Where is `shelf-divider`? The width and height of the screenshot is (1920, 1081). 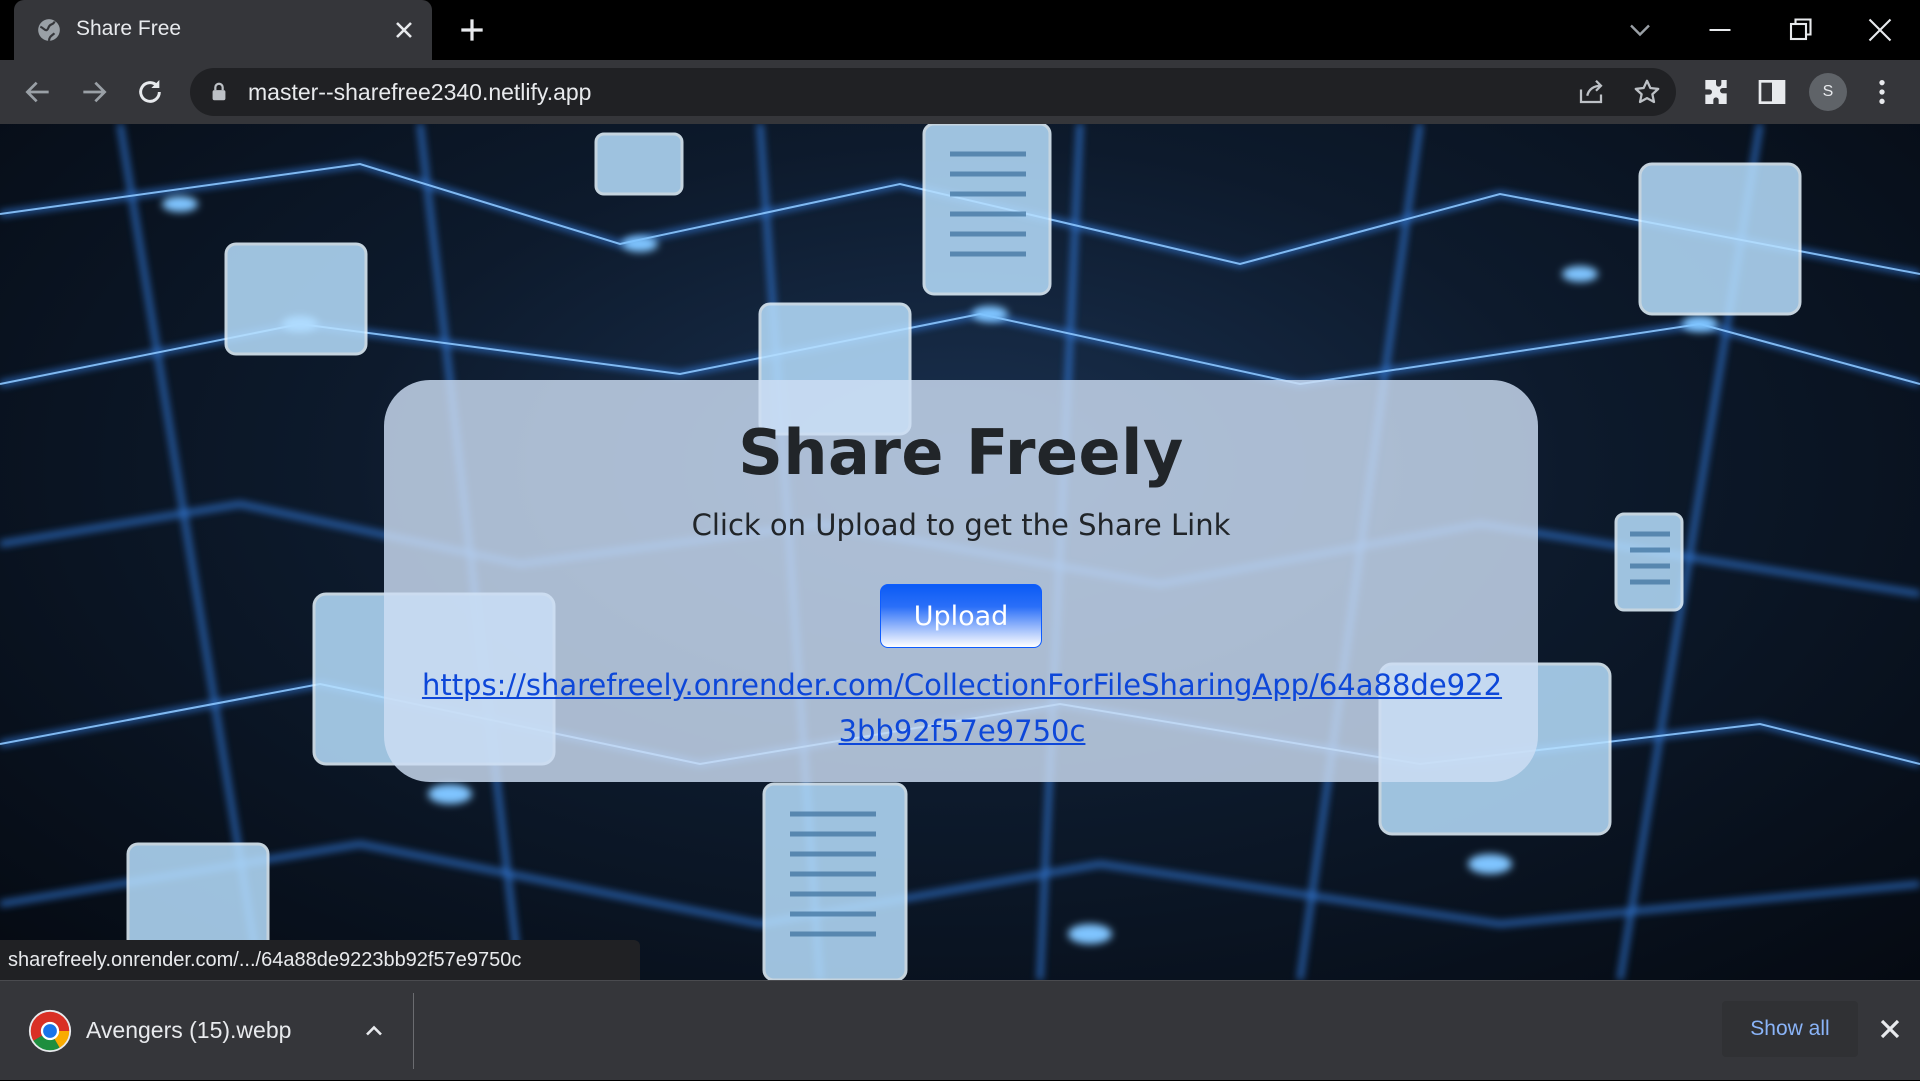
shelf-divider is located at coordinates (413, 1031).